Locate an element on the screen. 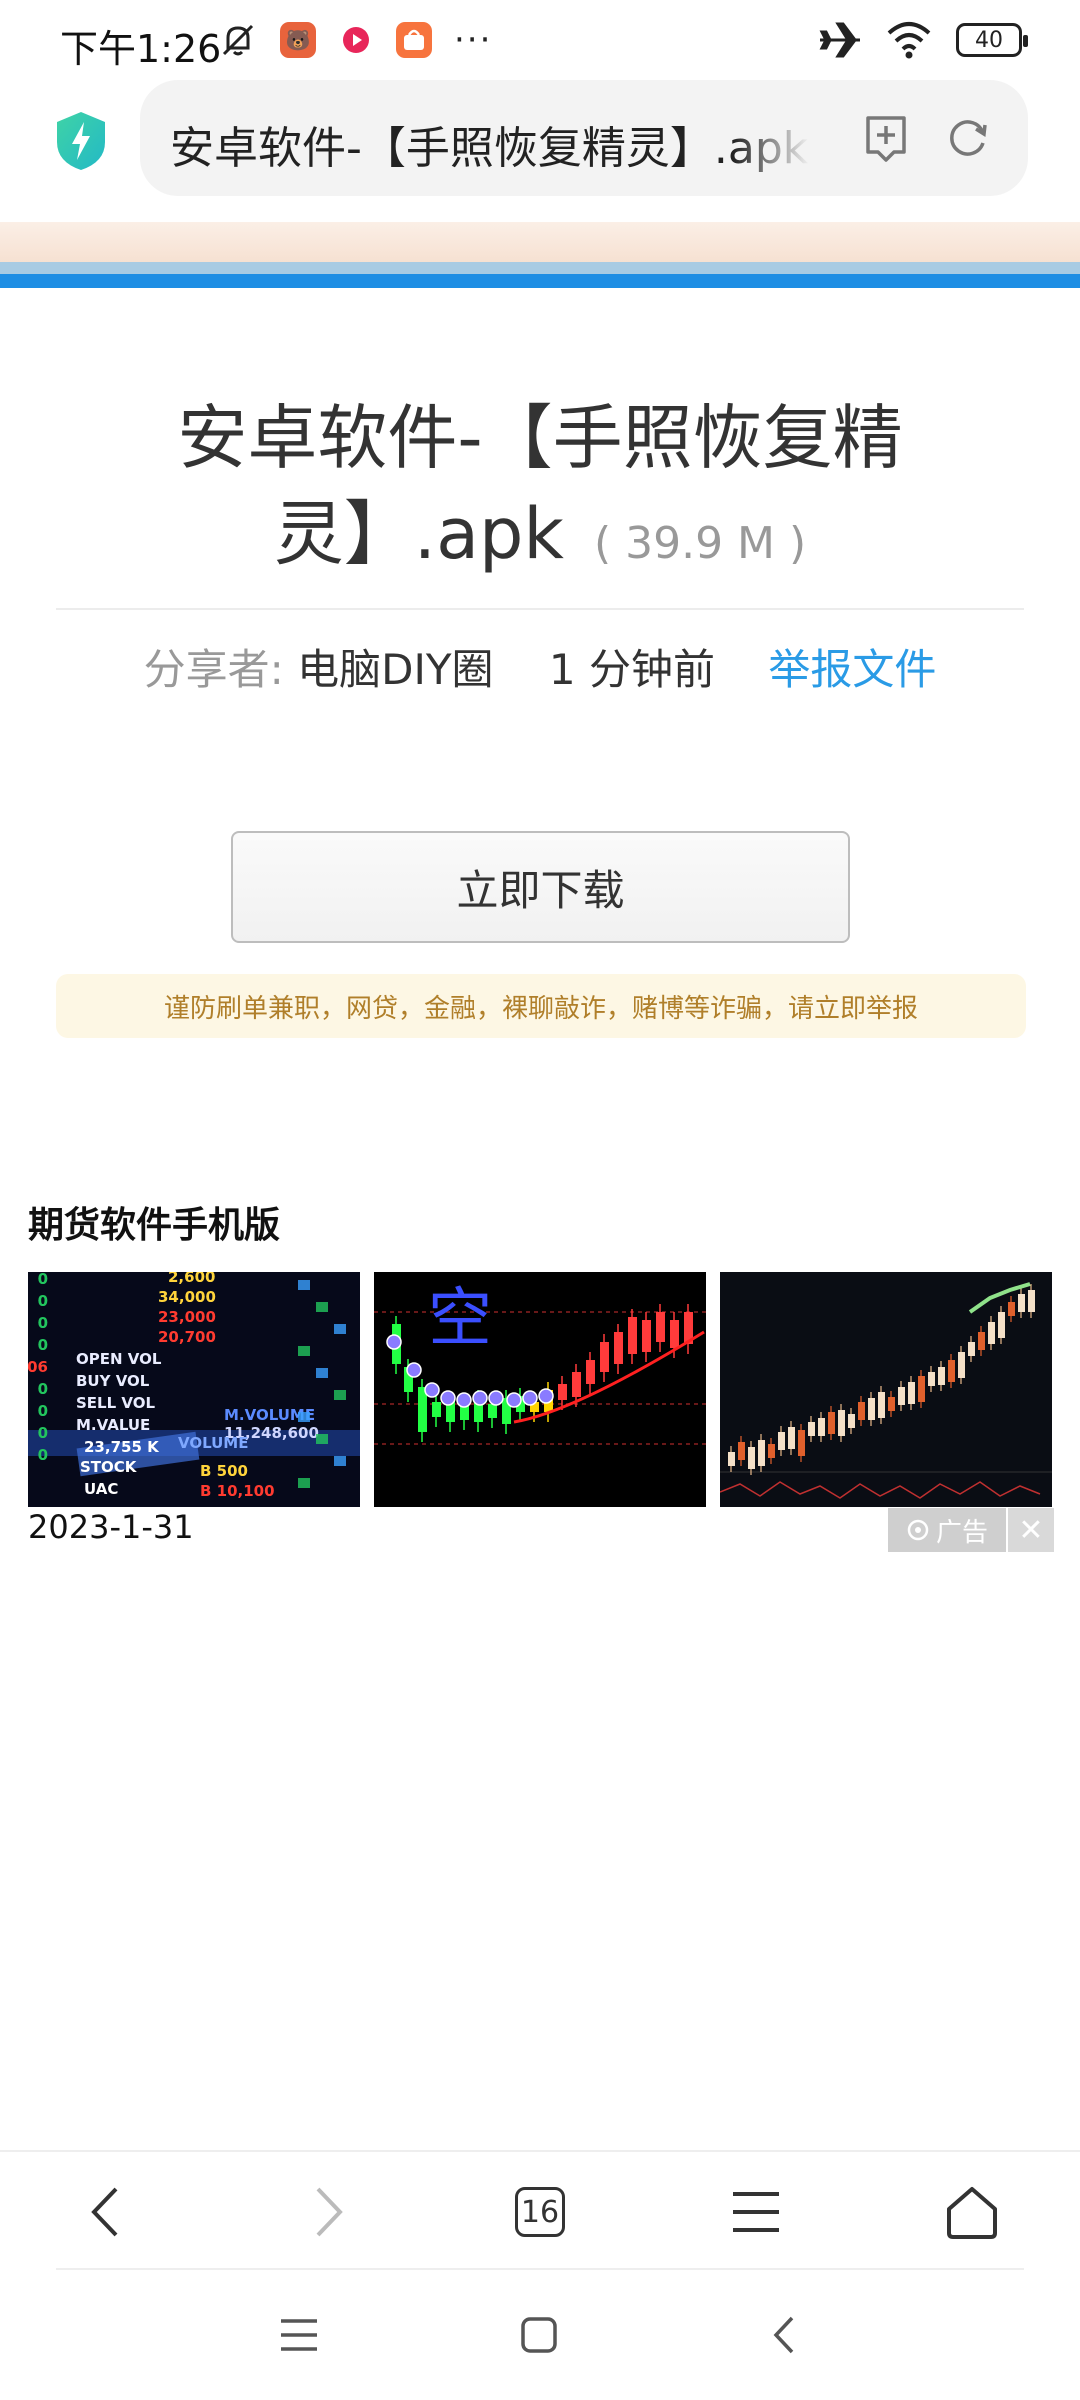 This screenshot has height=2400, width=1080. security-shield-icon is located at coordinates (81, 141).